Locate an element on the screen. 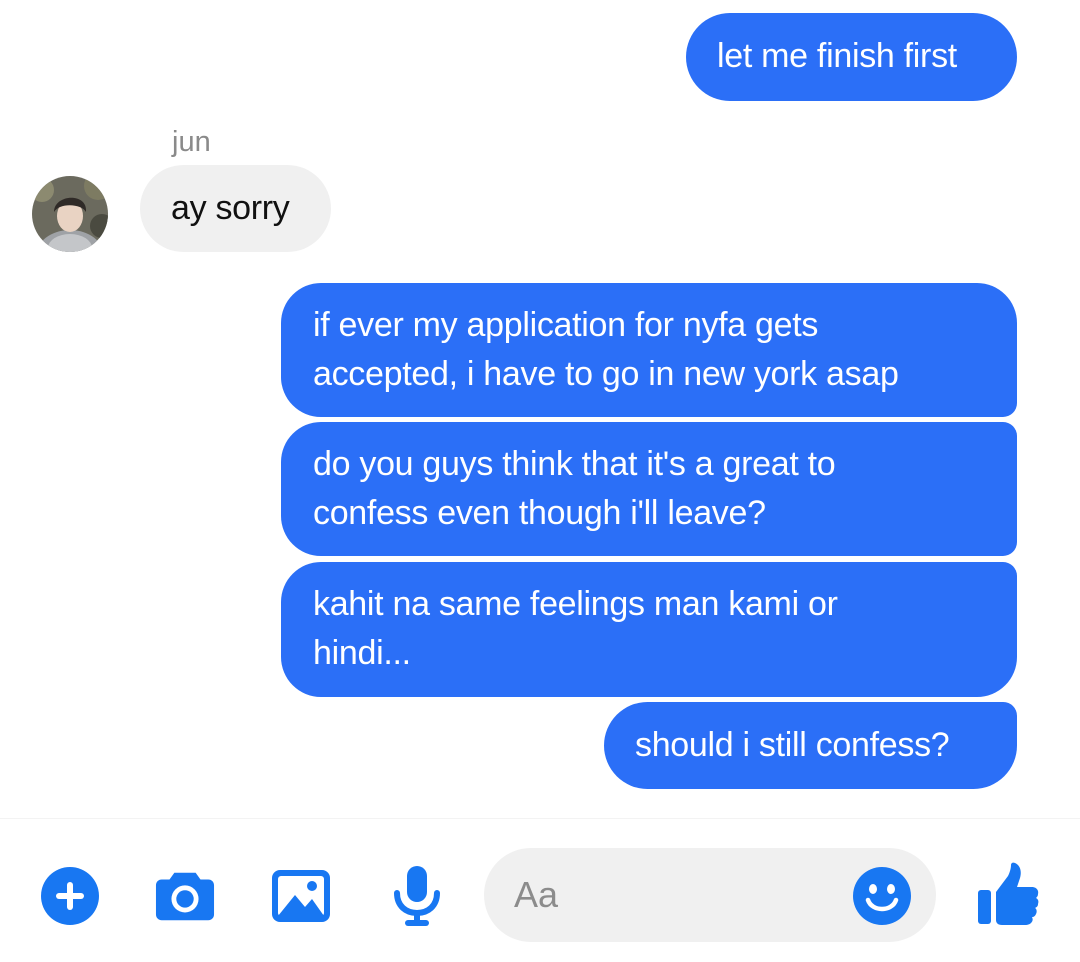  plus-icon is located at coordinates (70, 896).